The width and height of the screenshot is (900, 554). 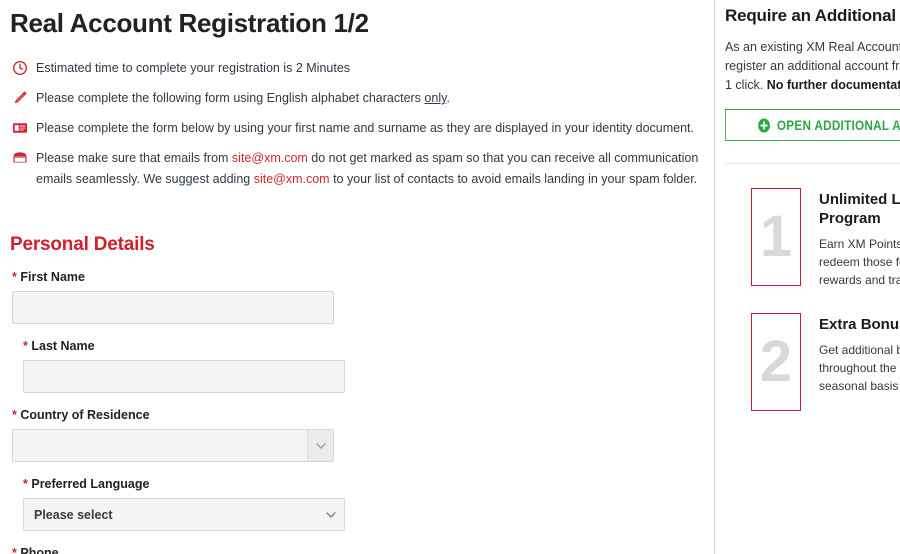 I want to click on open-additional-account-label: Open Additional Account, so click(x=838, y=125).